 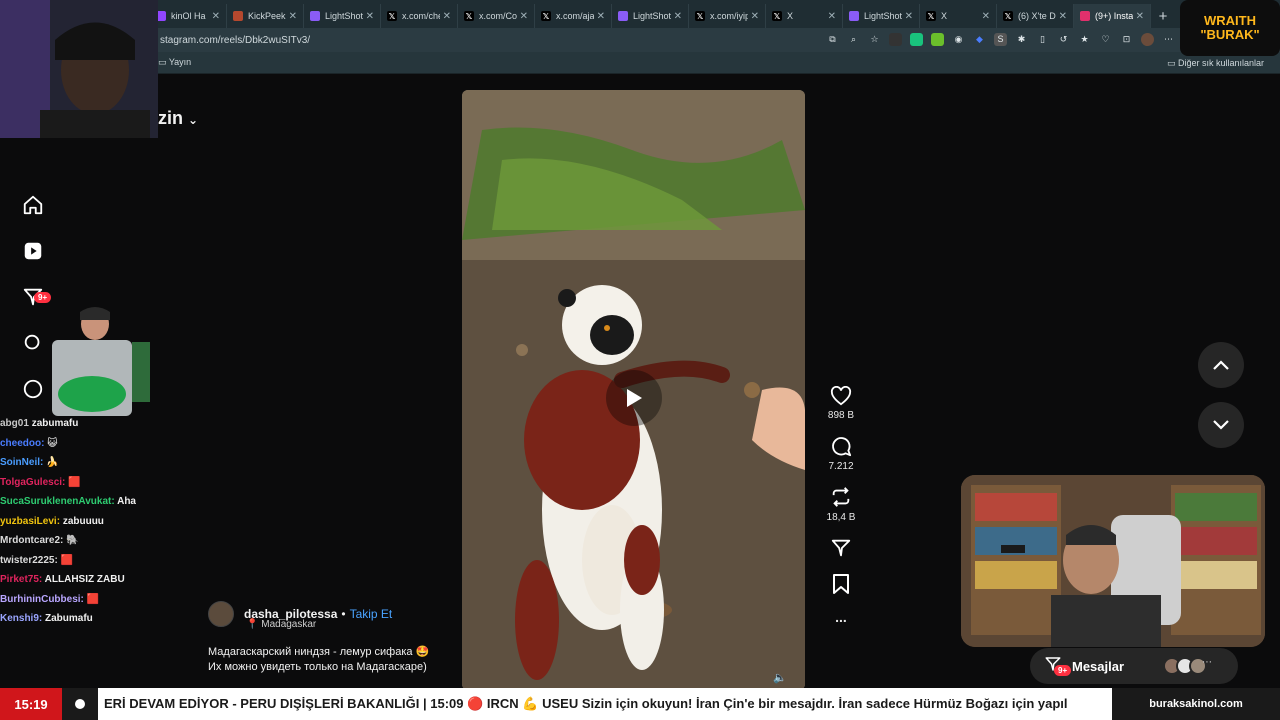 What do you see at coordinates (101, 361) in the screenshot?
I see `mug-image` at bounding box center [101, 361].